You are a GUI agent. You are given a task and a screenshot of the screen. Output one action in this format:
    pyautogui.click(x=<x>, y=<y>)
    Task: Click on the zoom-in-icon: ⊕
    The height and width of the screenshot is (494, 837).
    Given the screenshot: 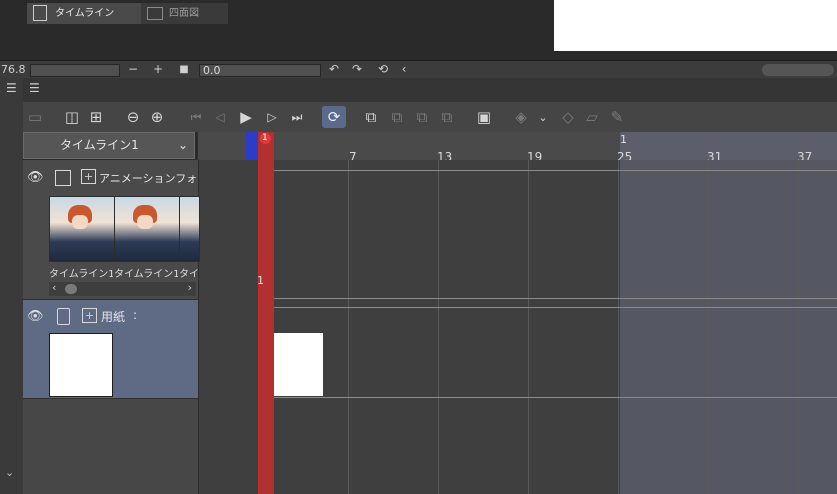 What is the action you would take?
    pyautogui.click(x=157, y=117)
    